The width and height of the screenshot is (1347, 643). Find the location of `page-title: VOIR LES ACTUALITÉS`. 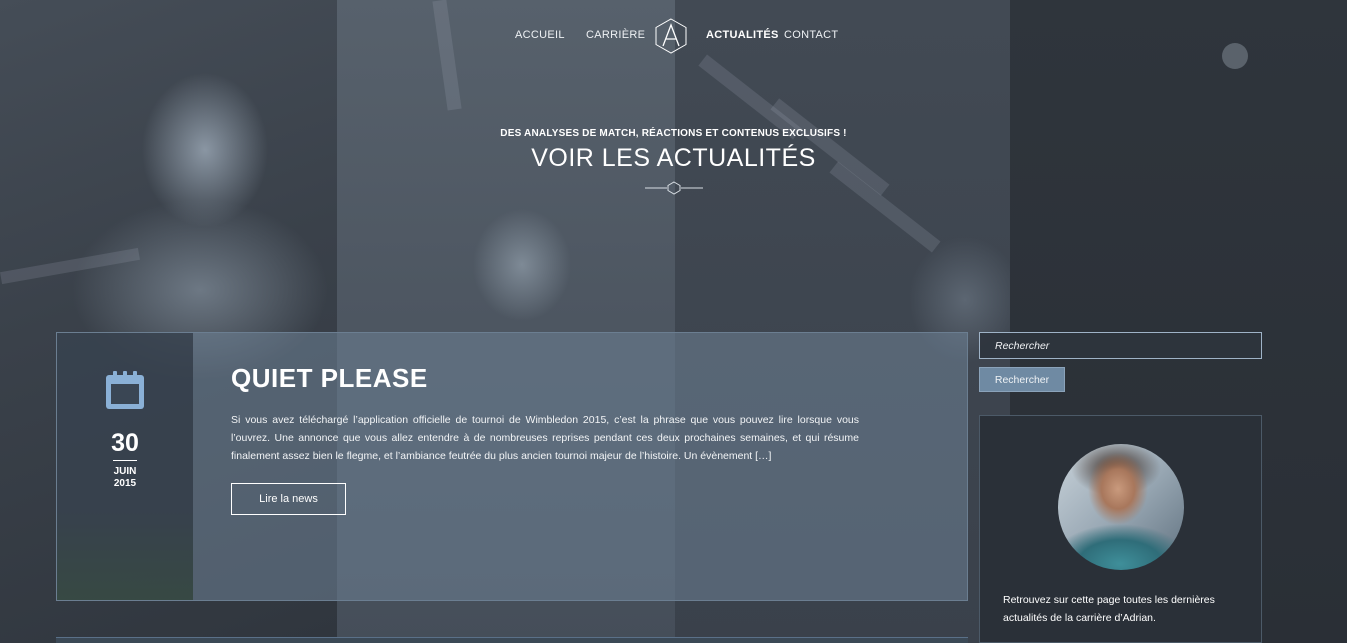

page-title: VOIR LES ACTUALITÉS is located at coordinates (673, 158).